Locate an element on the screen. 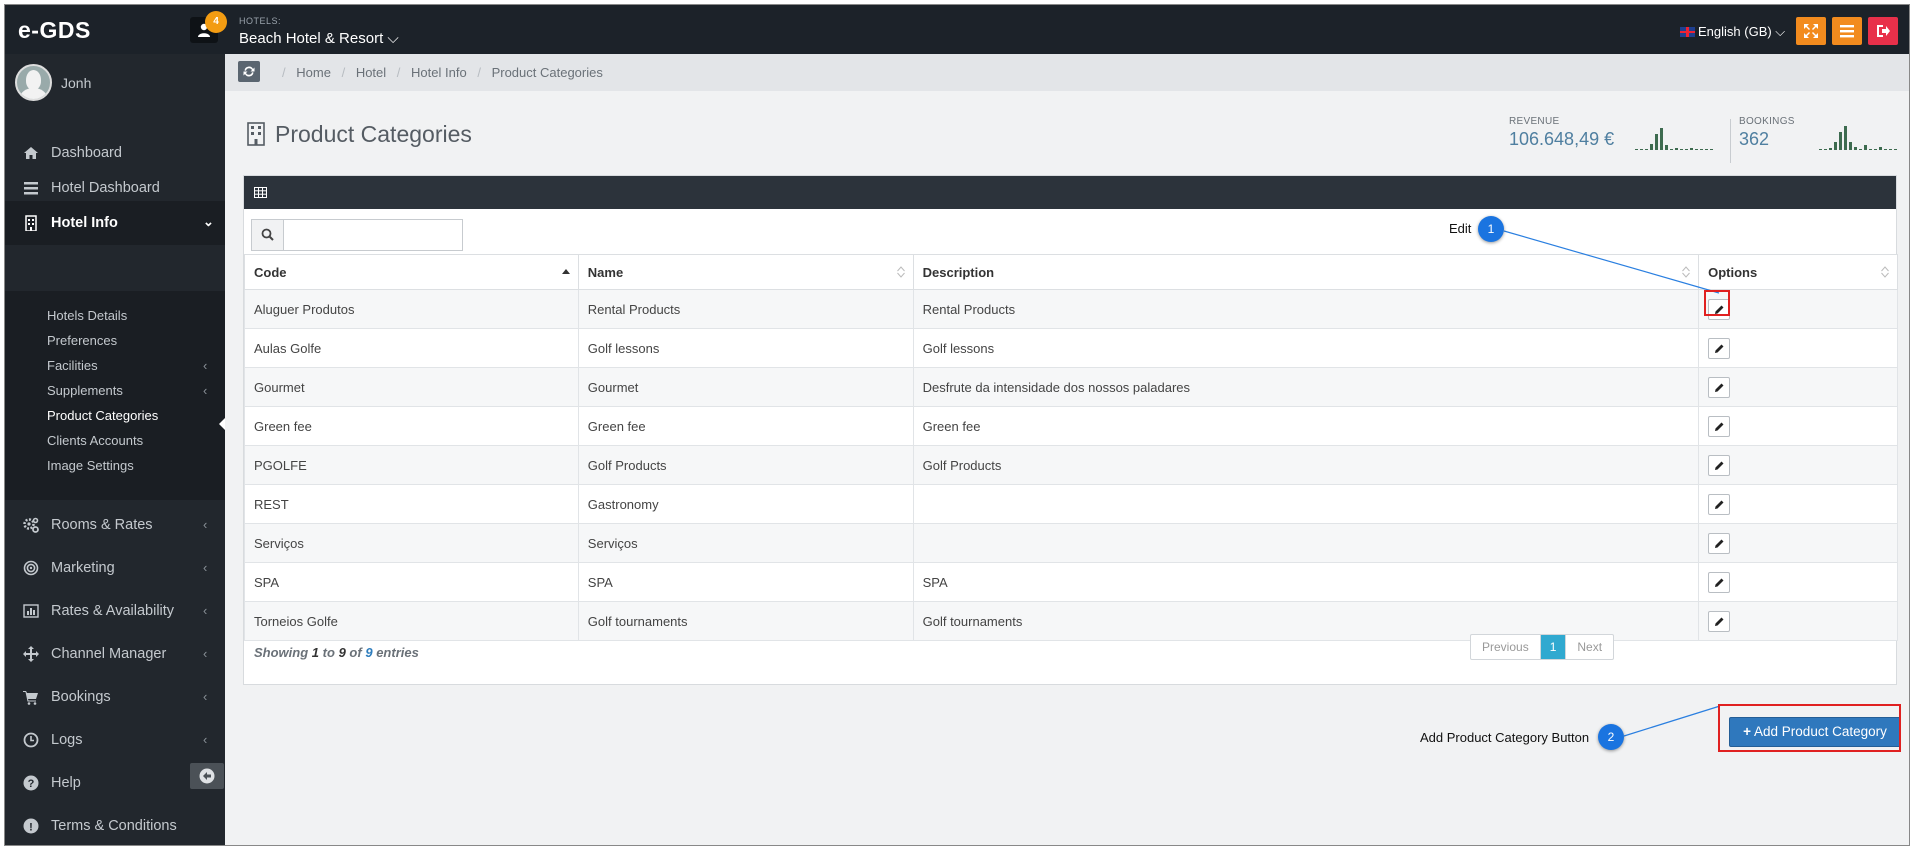 The height and width of the screenshot is (852, 1917). submenu-item-image-settings: Image Settings is located at coordinates (90, 465).